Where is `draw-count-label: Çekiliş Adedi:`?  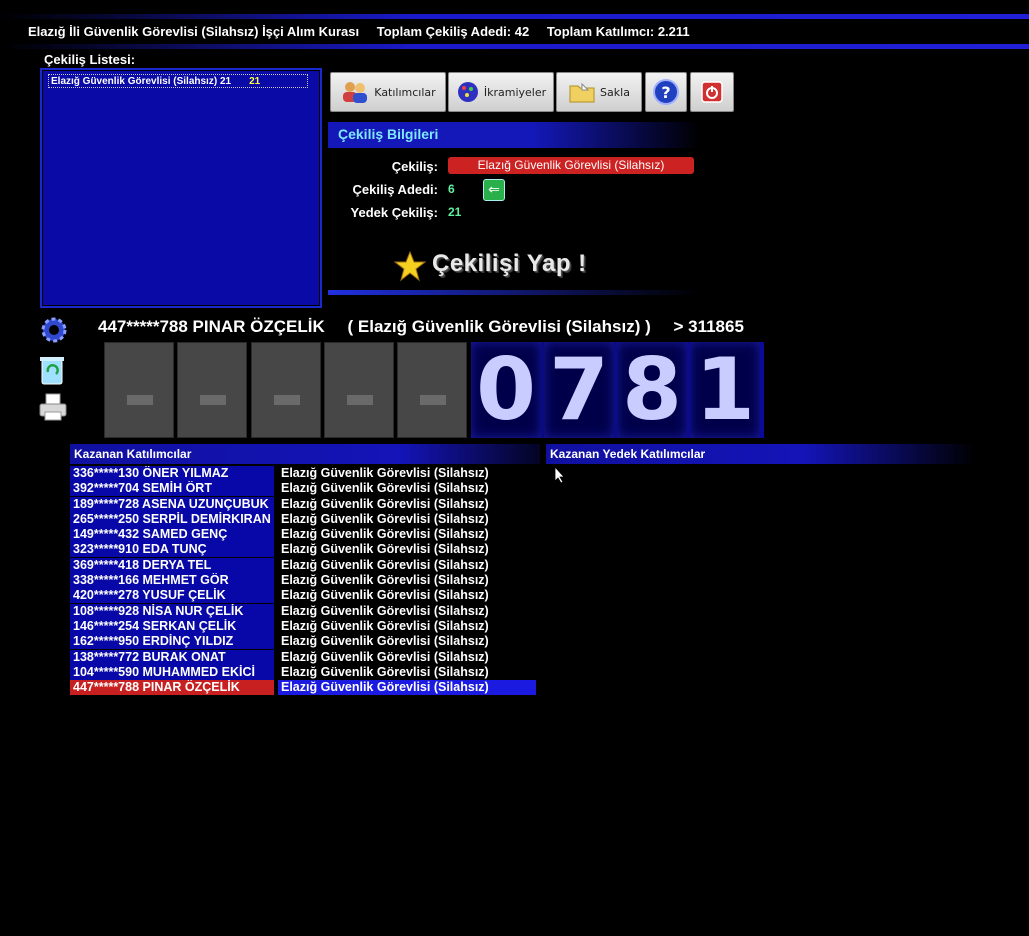 draw-count-label: Çekiliş Adedi: is located at coordinates (395, 189).